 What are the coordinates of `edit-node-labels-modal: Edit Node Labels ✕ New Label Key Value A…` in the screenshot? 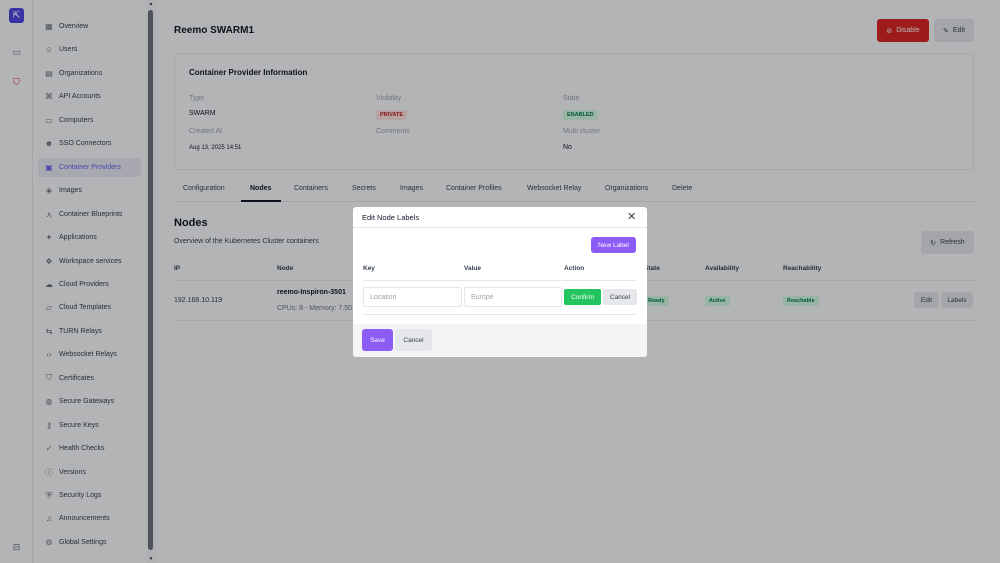 It's located at (500, 282).